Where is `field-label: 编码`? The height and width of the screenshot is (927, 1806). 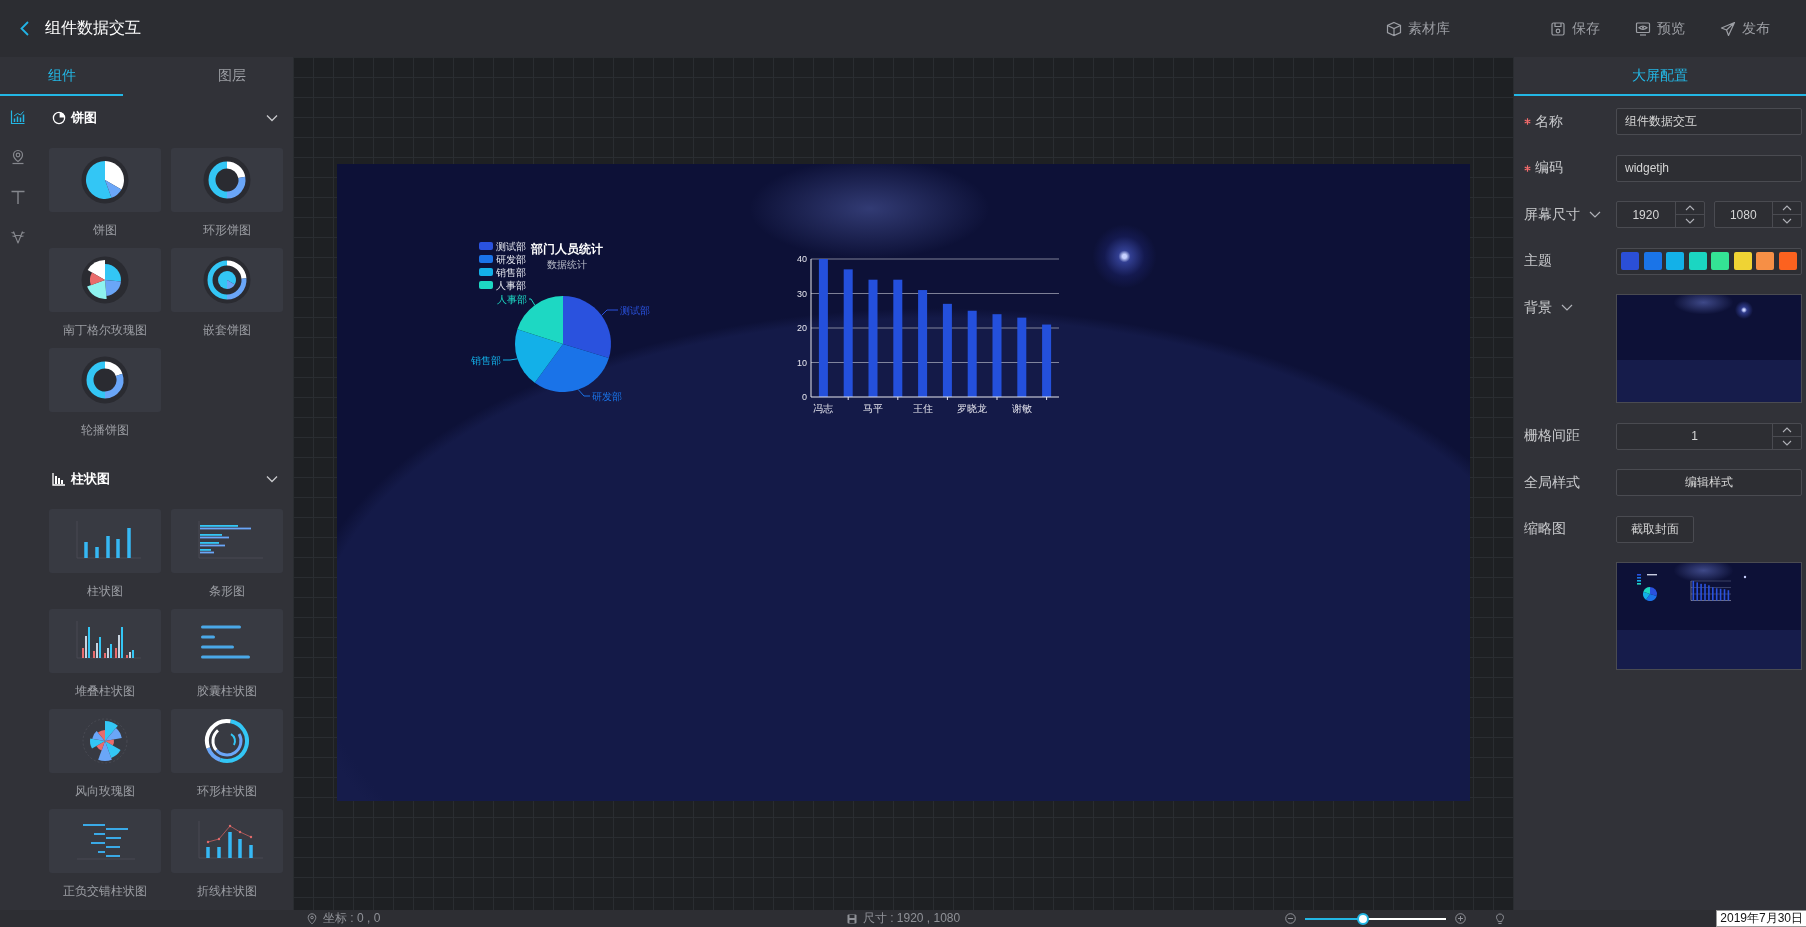
field-label: 编码 is located at coordinates (1549, 168).